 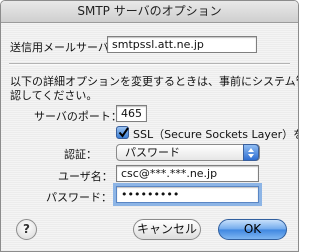 I want to click on checkmark-icon, so click(x=123, y=132).